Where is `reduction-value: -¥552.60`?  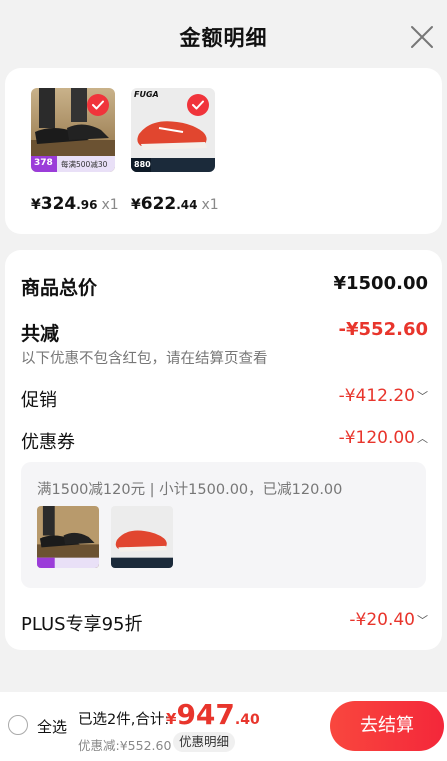 reduction-value: -¥552.60 is located at coordinates (383, 329).